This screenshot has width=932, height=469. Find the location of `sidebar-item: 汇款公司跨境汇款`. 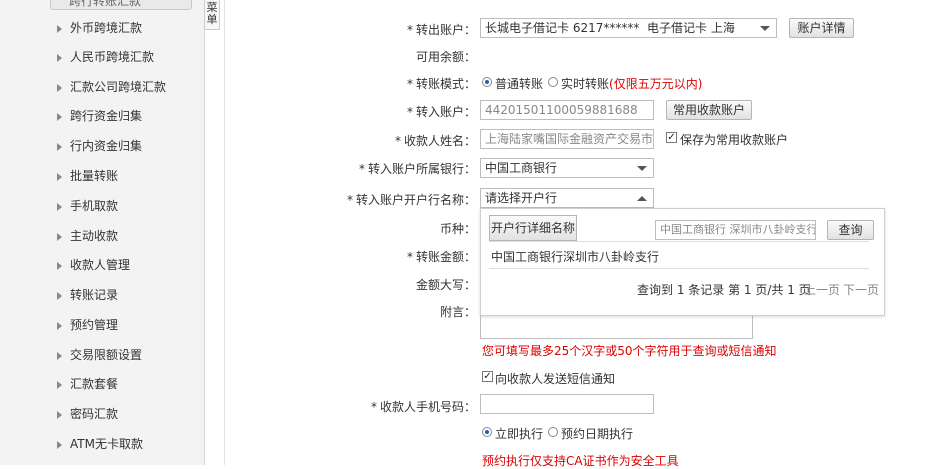

sidebar-item: 汇款公司跨境汇款 is located at coordinates (122, 87).